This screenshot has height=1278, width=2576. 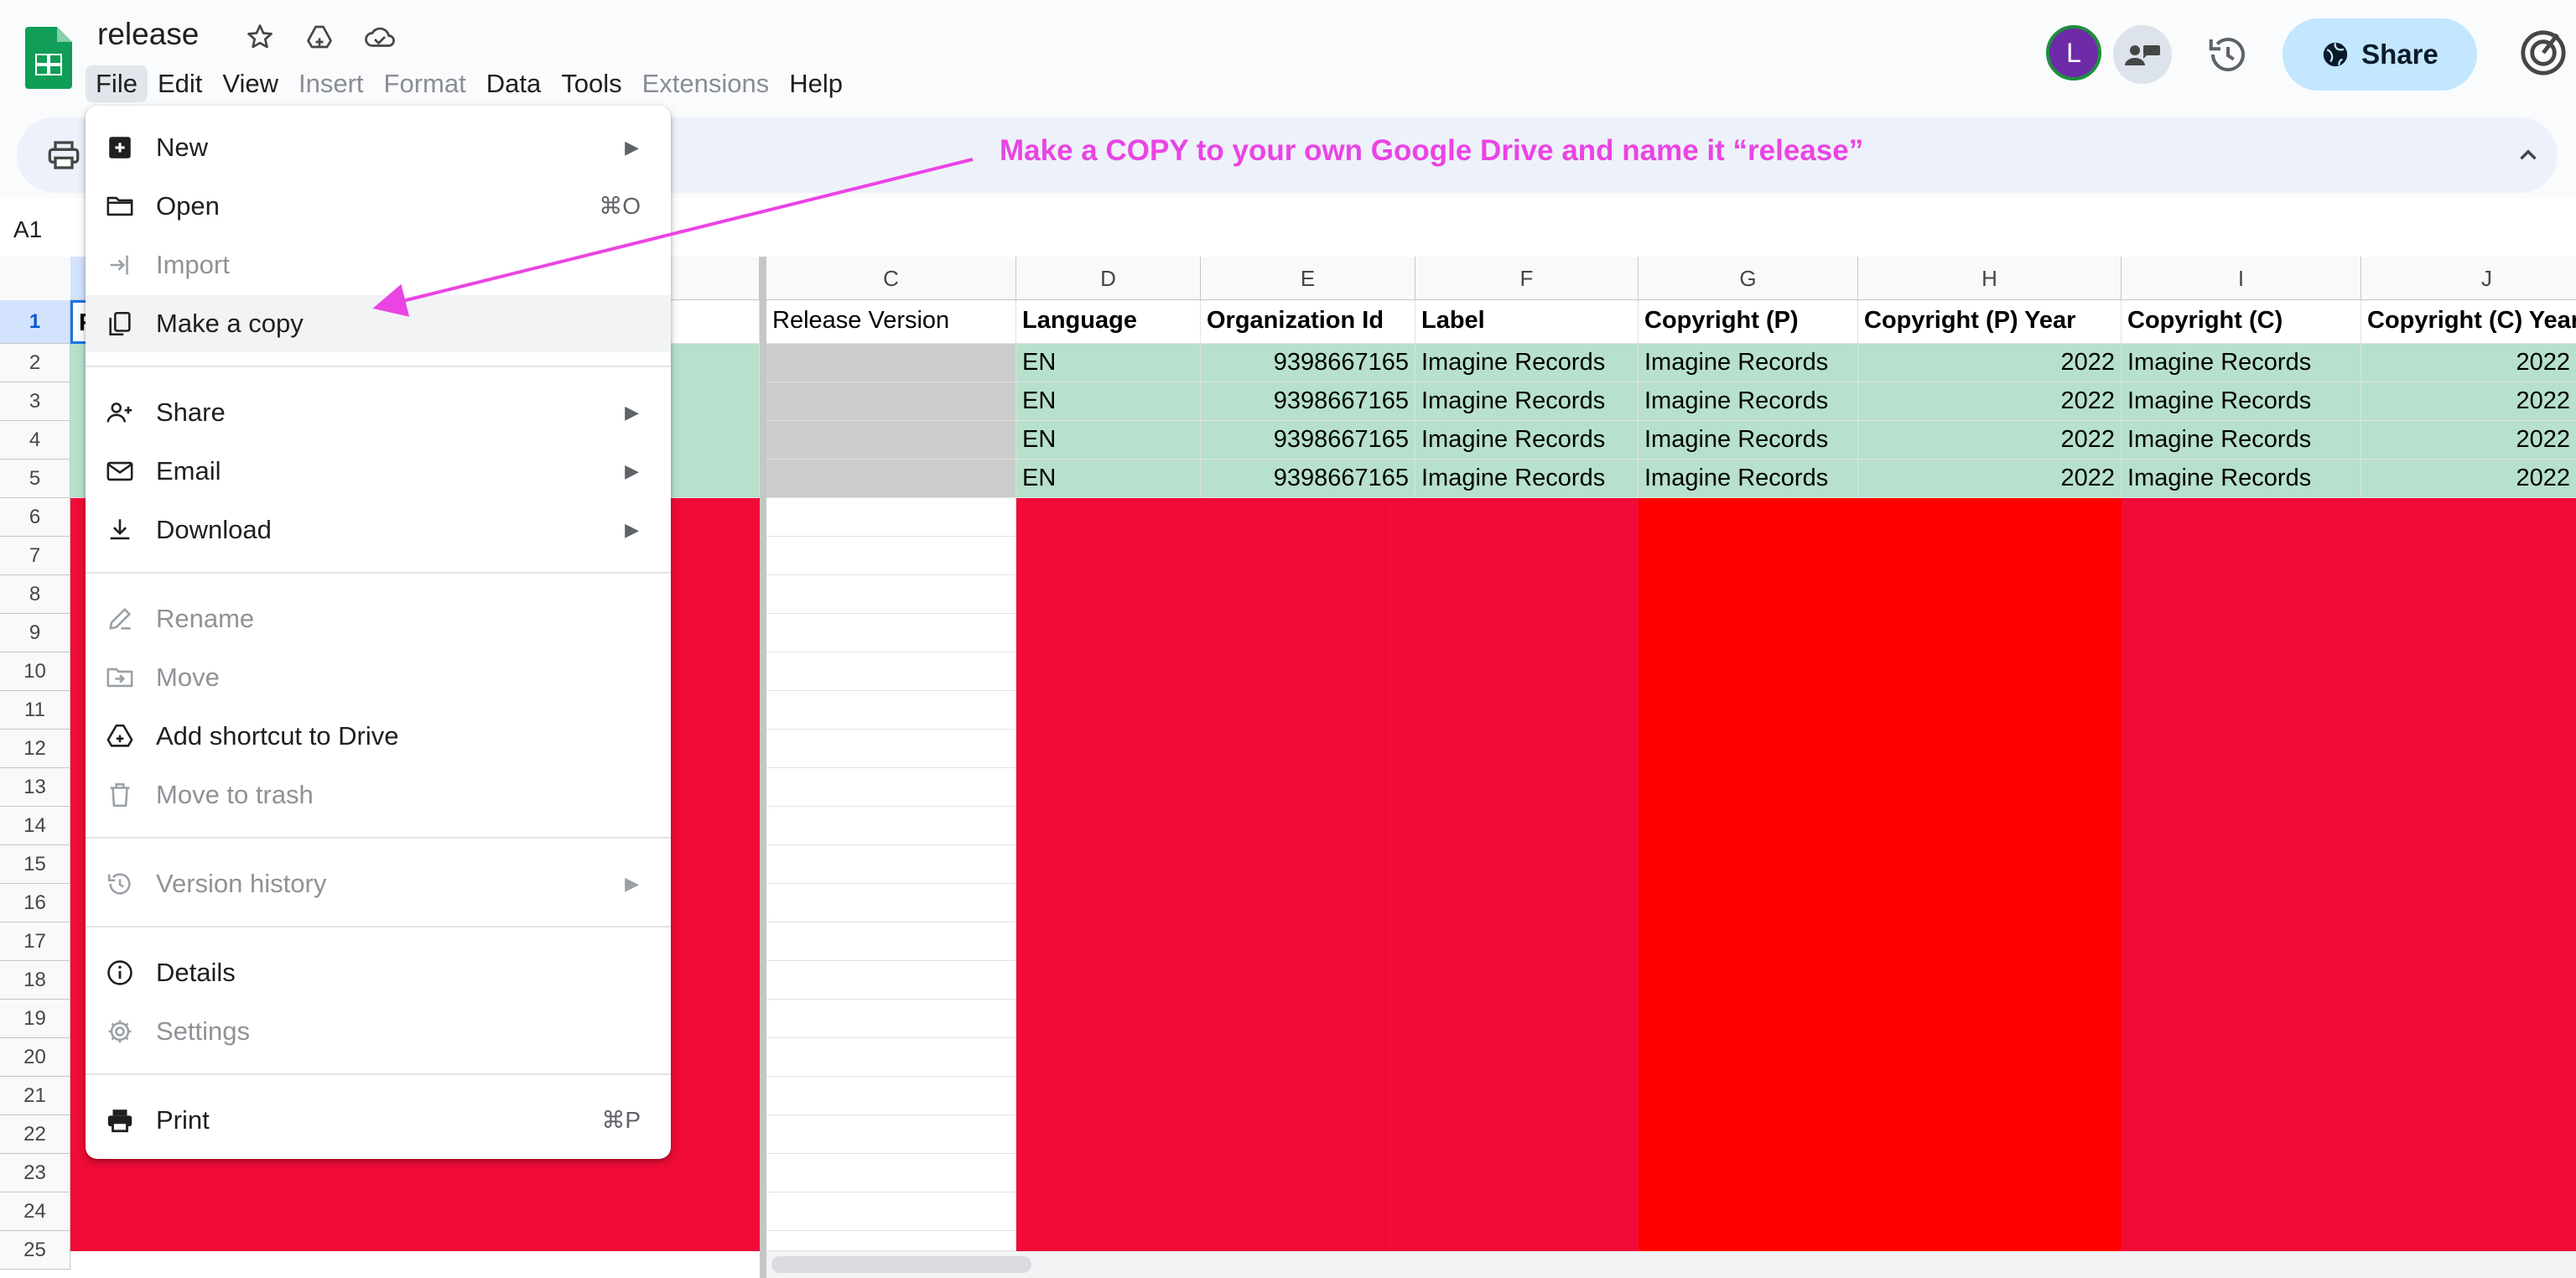 What do you see at coordinates (2468, 401) in the screenshot?
I see `cell-j3: 2022` at bounding box center [2468, 401].